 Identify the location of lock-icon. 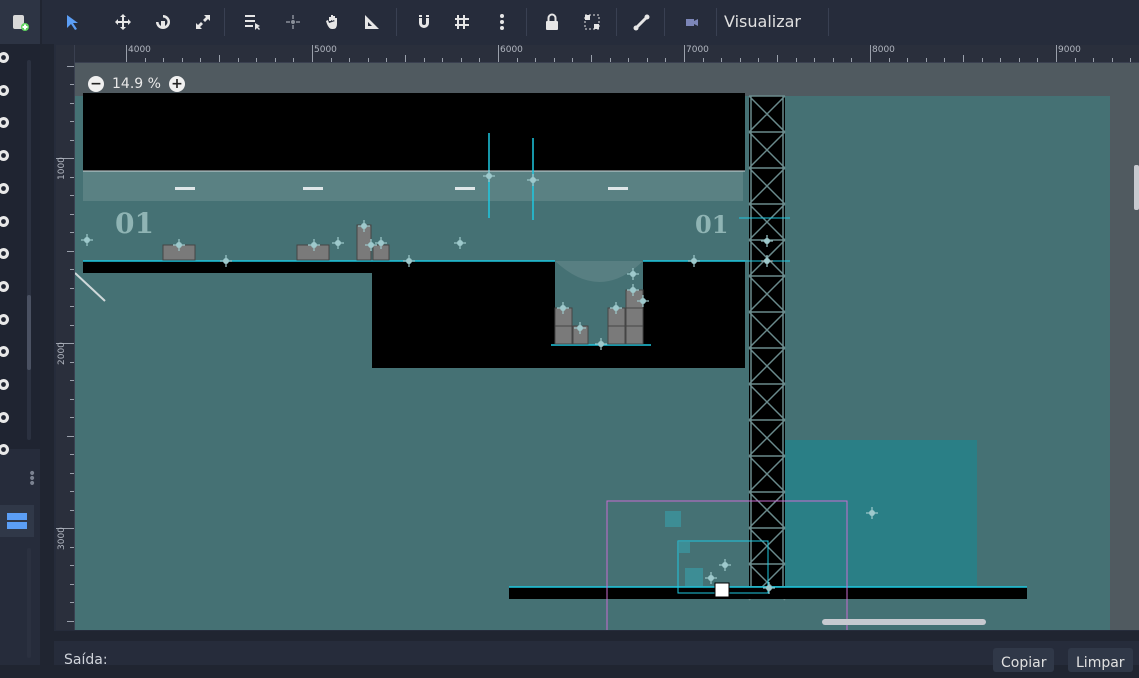
(552, 21).